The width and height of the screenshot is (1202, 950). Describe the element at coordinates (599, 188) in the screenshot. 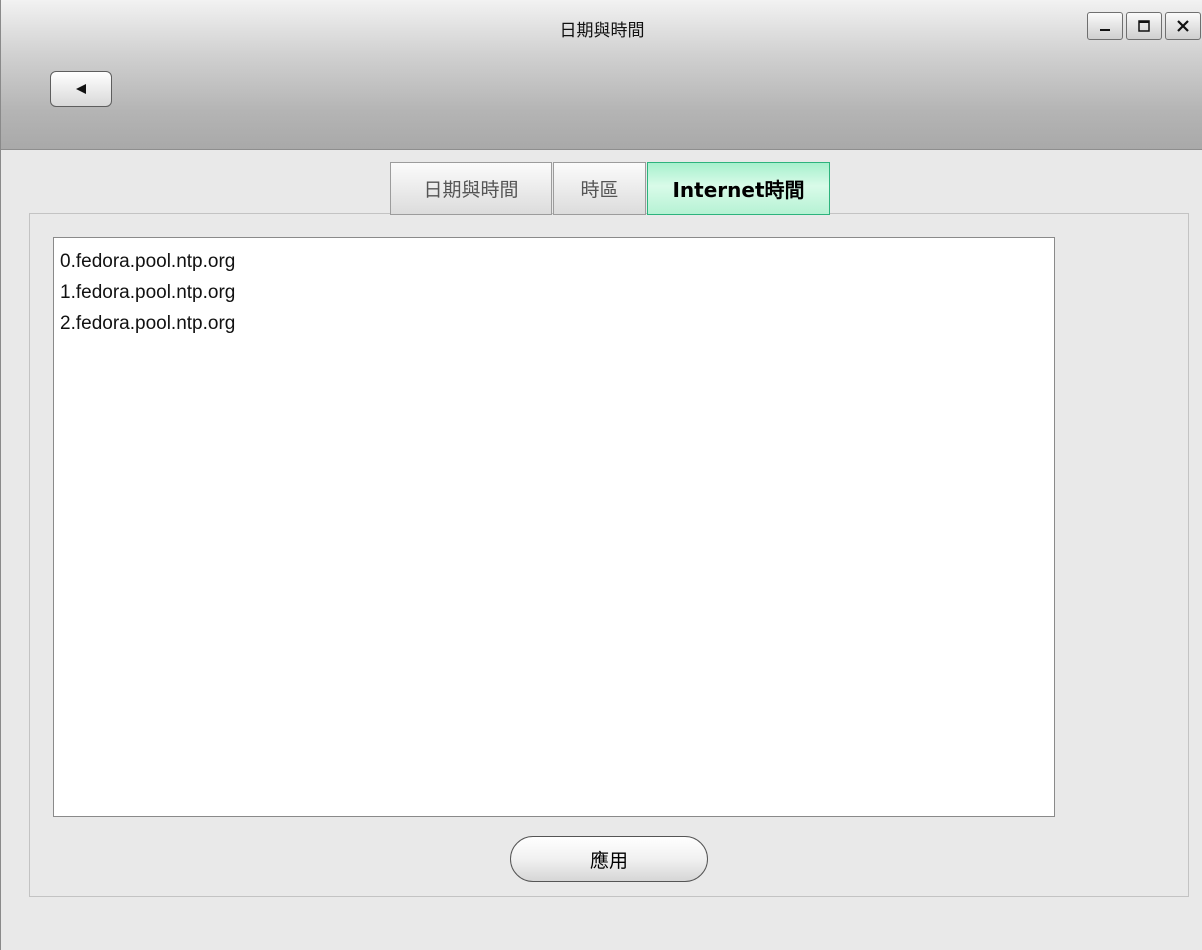

I see `tab-timezone: 時區` at that location.